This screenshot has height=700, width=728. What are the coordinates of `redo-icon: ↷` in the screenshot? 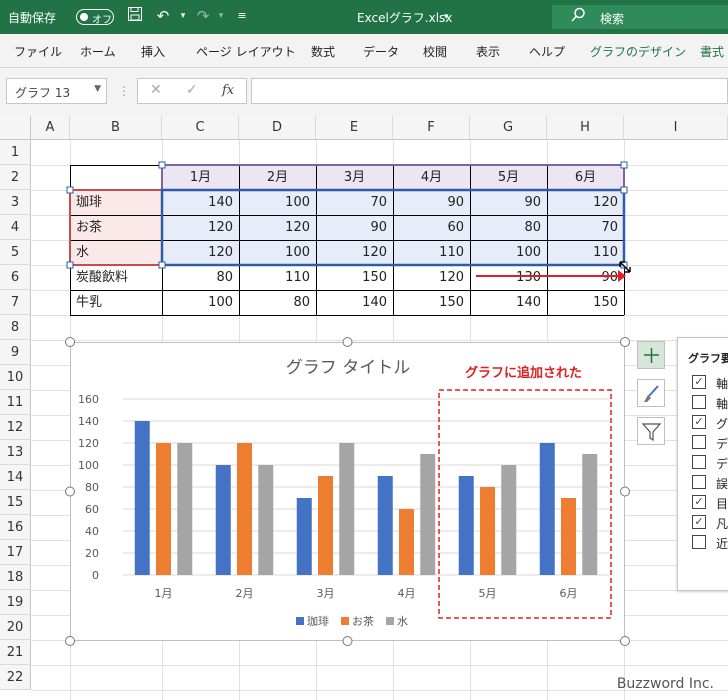 It's located at (203, 16).